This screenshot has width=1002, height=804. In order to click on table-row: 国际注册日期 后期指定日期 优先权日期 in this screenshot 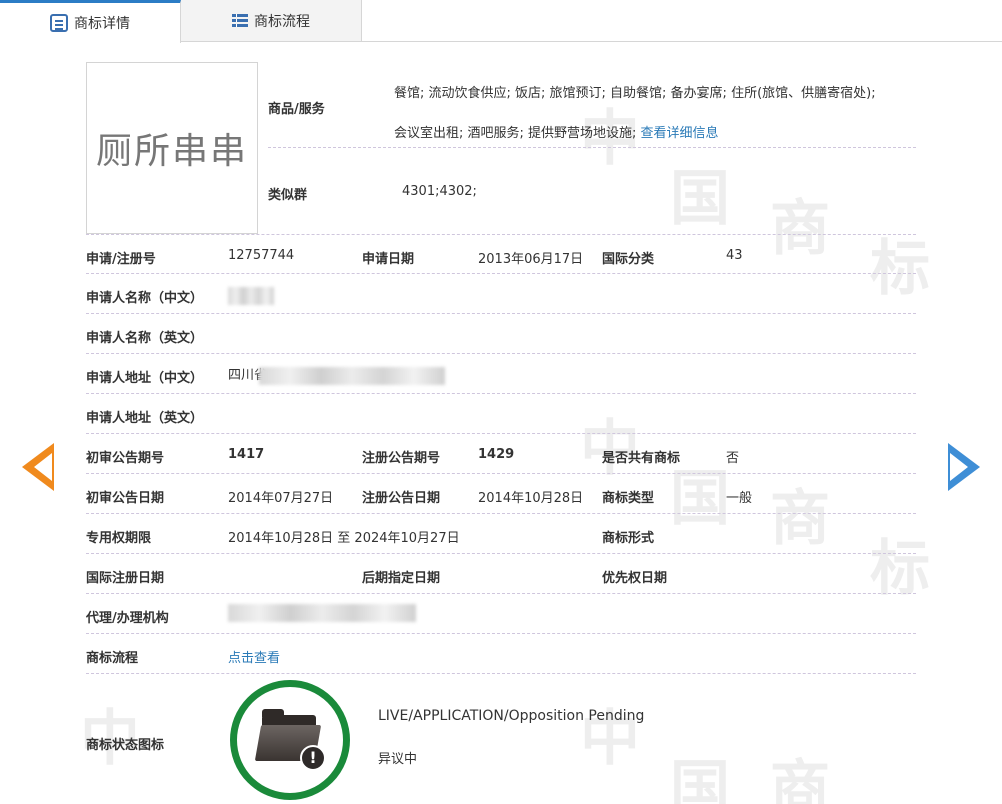, I will do `click(501, 574)`.